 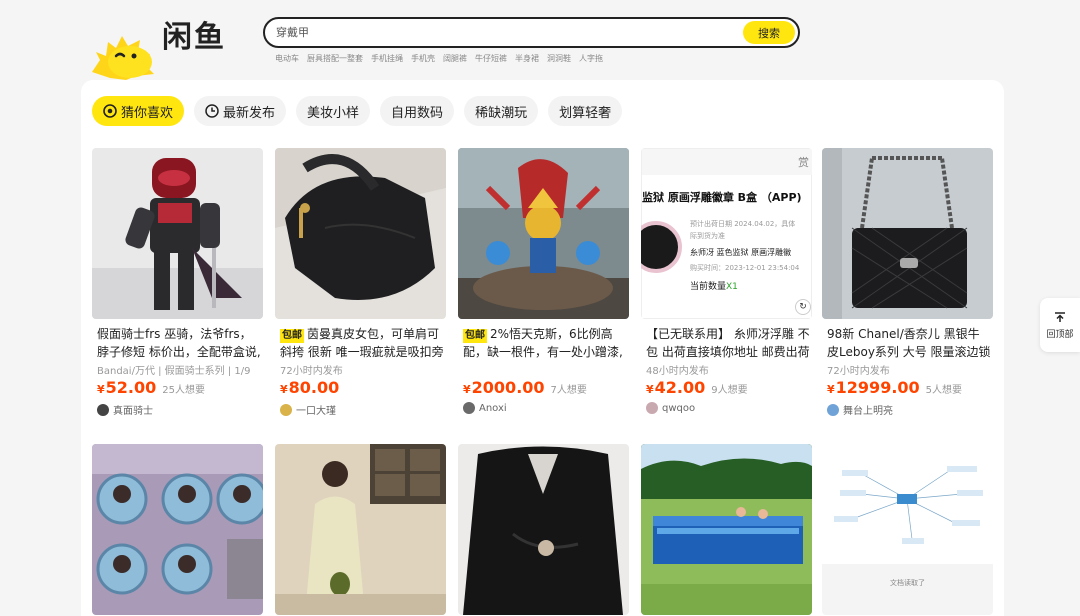 I want to click on product-price: ¥2000.00, so click(x=504, y=387).